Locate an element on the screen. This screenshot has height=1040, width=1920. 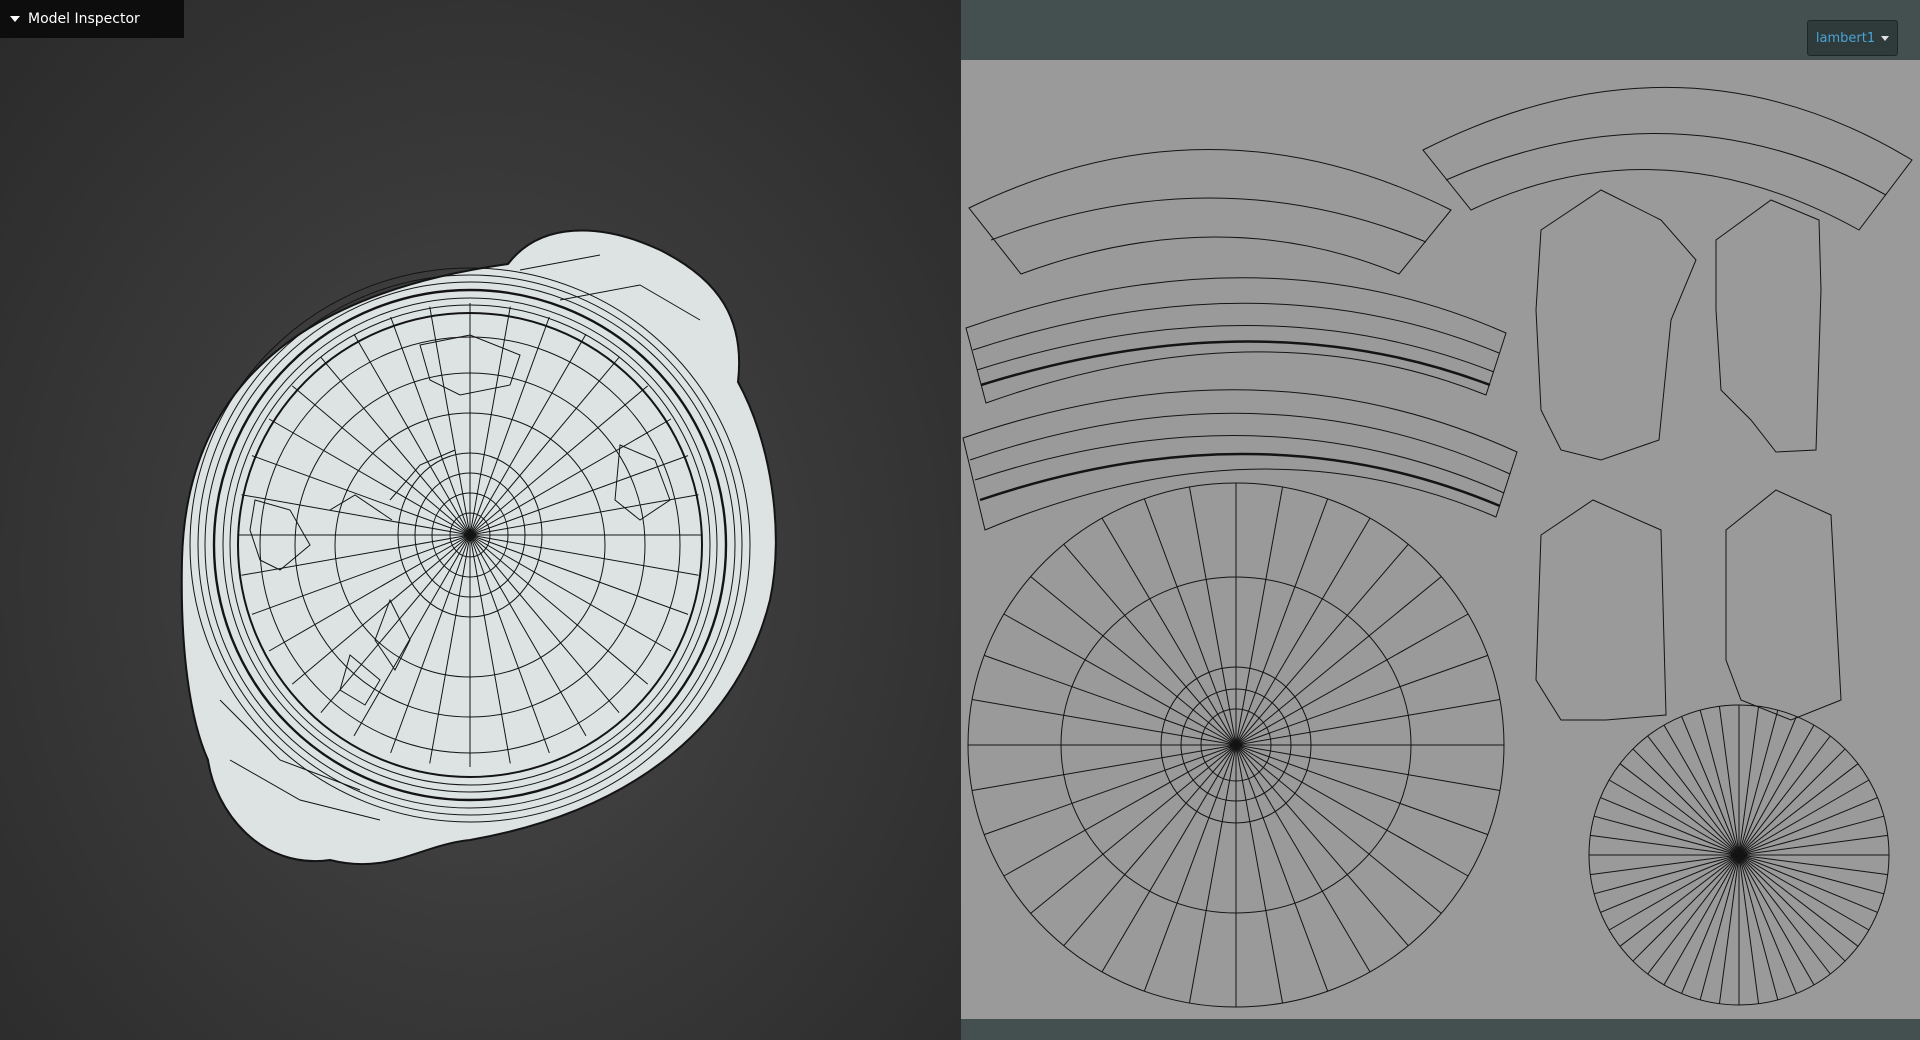
material-dropdown: lambert1 is located at coordinates (1852, 38).